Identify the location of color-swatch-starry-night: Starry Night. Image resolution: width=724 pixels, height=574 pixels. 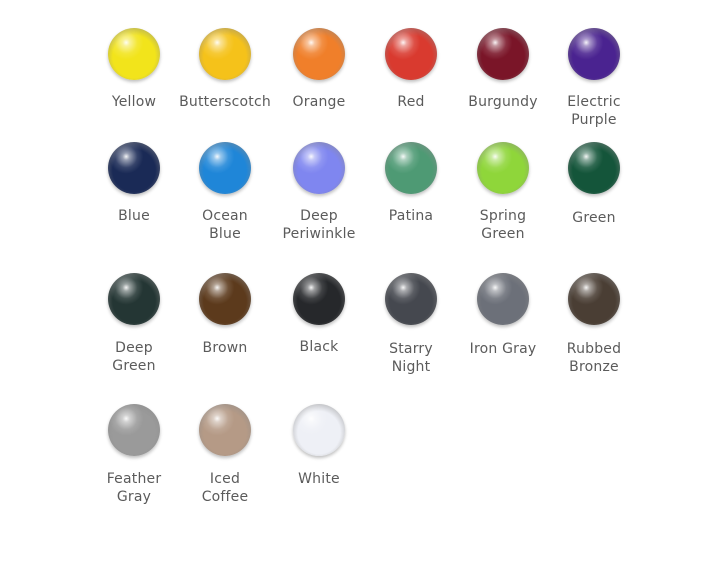
(411, 324).